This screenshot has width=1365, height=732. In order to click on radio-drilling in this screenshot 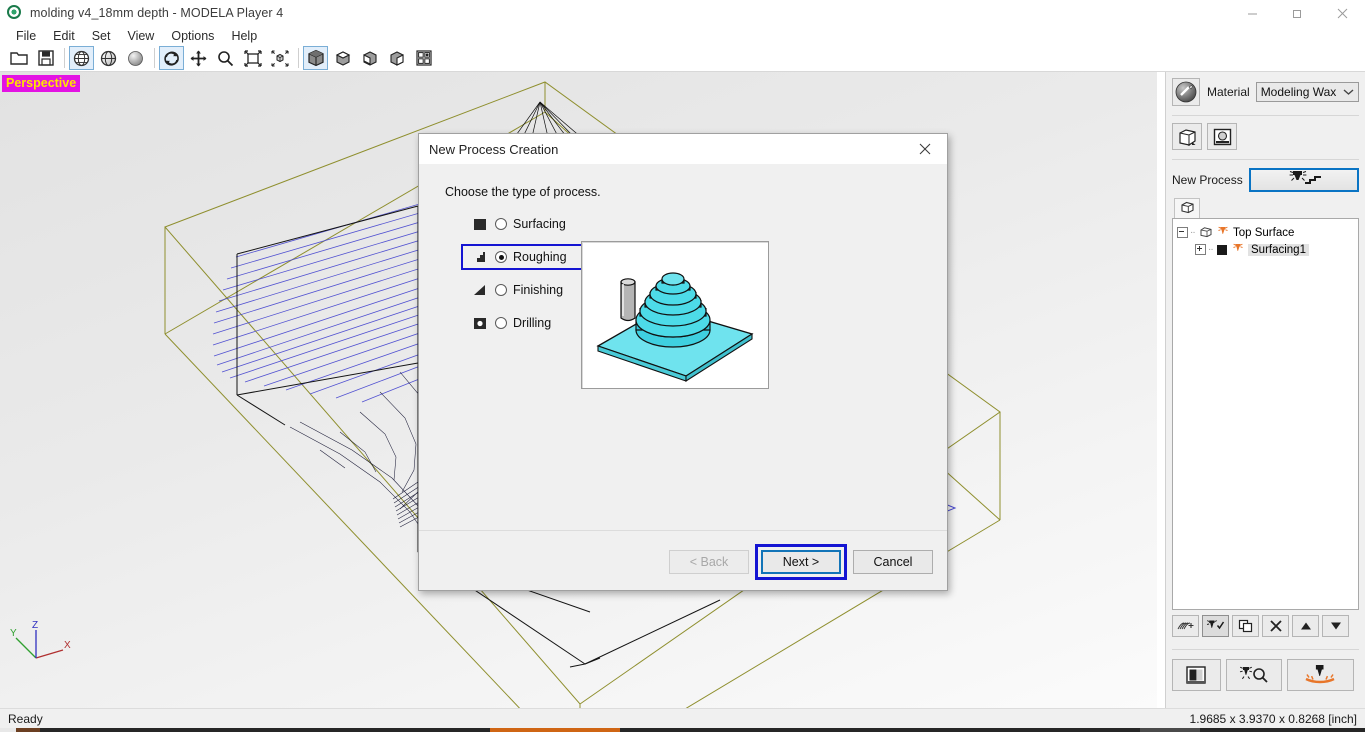, I will do `click(501, 323)`.